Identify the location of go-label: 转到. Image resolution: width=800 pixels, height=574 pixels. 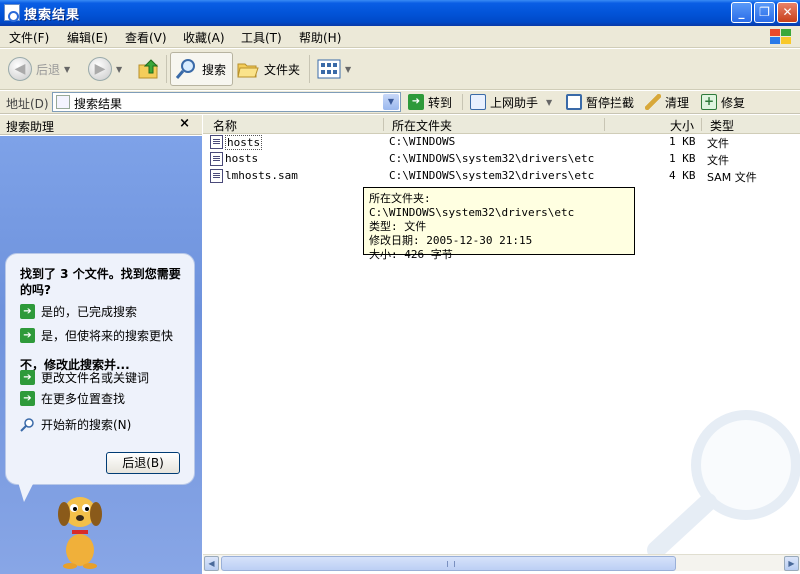
(440, 102).